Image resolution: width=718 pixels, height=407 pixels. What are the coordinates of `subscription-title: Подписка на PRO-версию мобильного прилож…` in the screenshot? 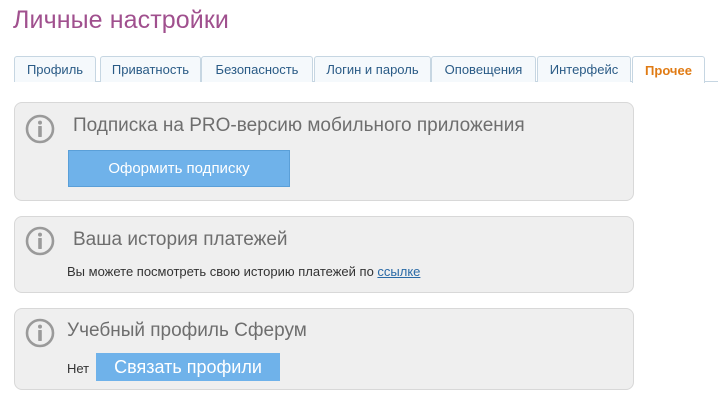 It's located at (299, 125).